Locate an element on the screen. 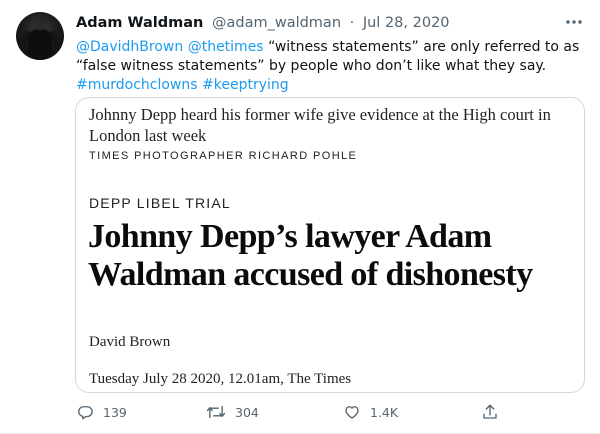 This screenshot has width=600, height=434. share-icon is located at coordinates (490, 412).